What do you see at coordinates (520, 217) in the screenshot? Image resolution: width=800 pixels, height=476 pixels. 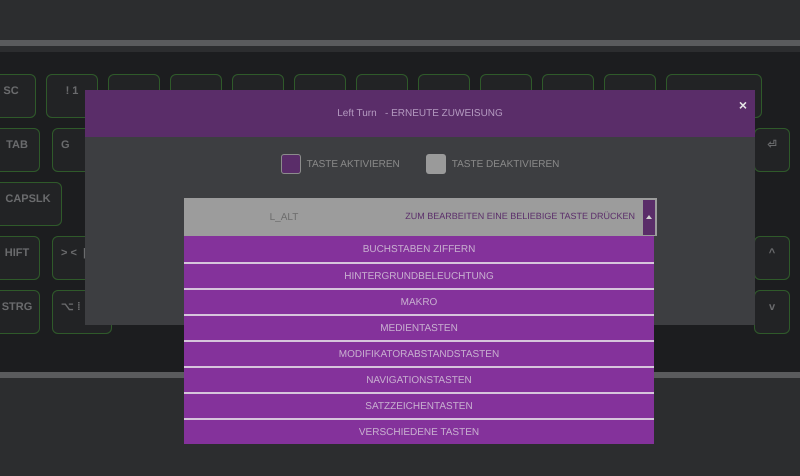 I see `dropdown-hint: ZUM BEARBEITEN EINE BELIEBIGE TASTE DRÜCKEN` at bounding box center [520, 217].